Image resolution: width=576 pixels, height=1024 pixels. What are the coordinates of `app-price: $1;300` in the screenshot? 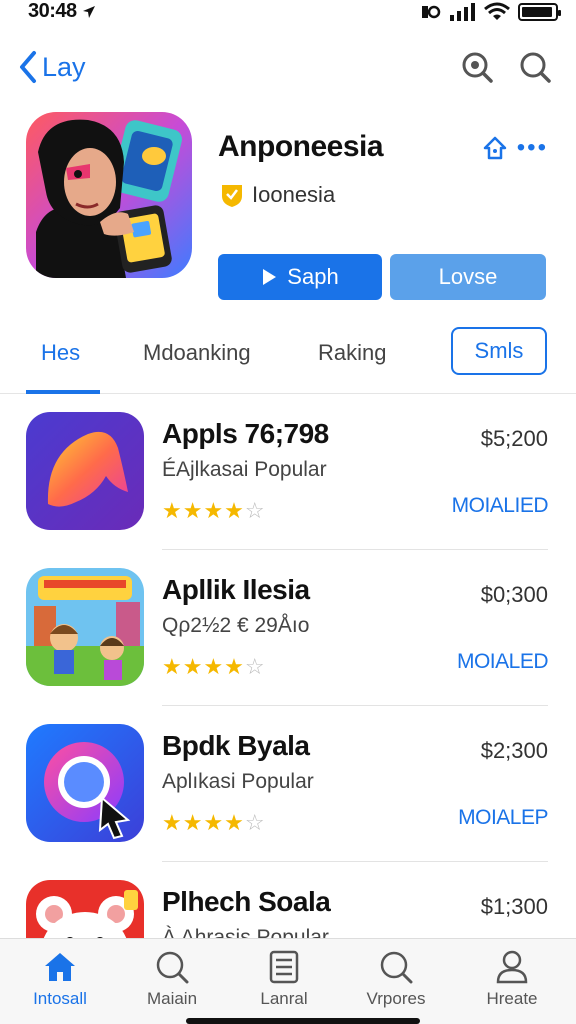 It's located at (514, 906).